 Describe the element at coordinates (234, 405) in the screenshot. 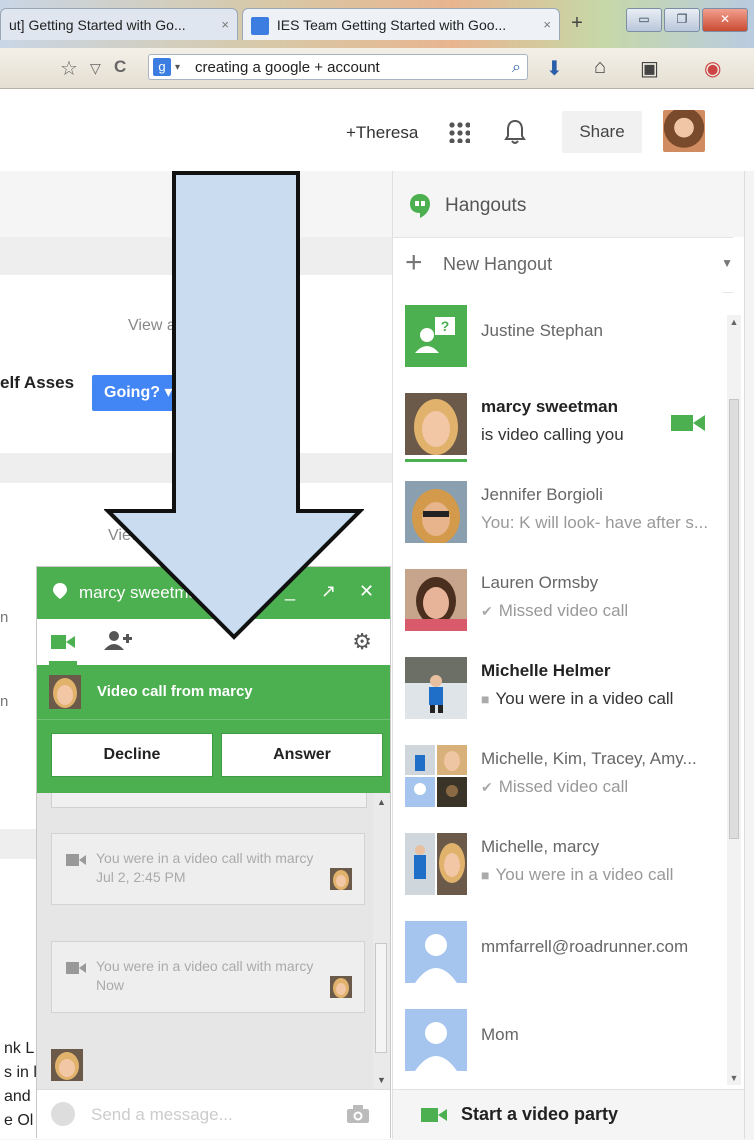

I see `down-arrow-annotation` at that location.